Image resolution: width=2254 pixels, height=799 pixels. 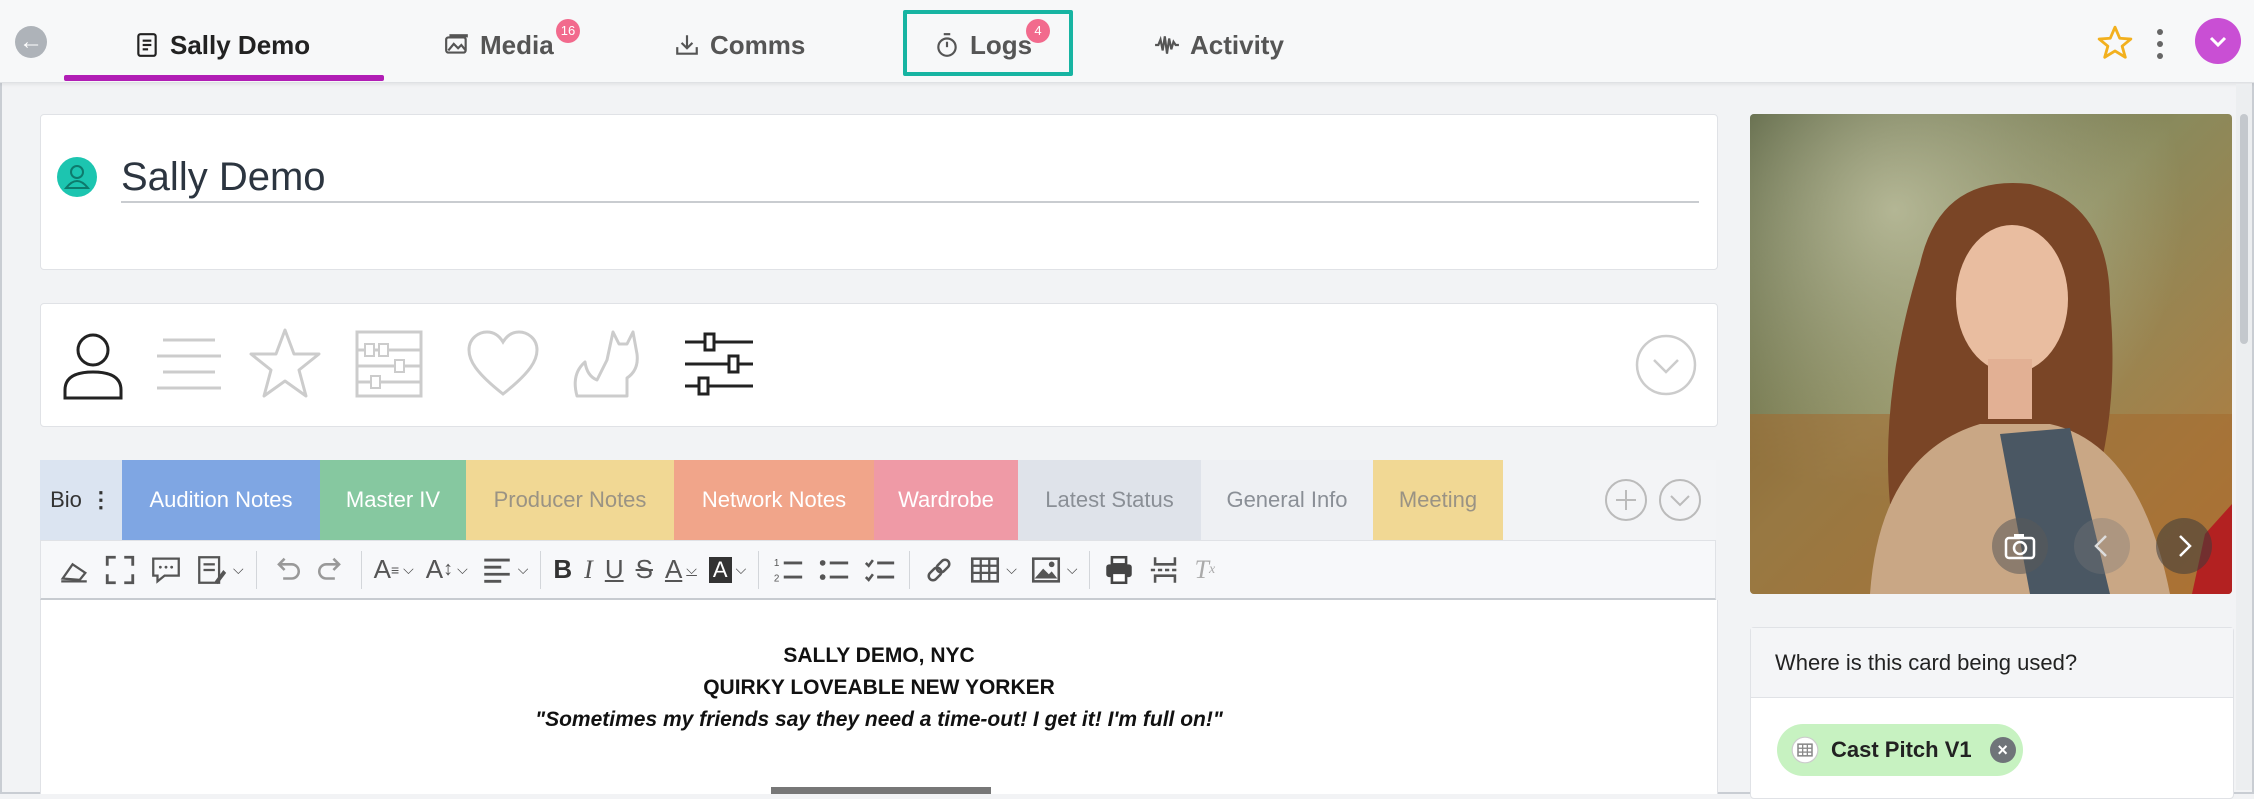 I want to click on italic-icon: I, so click(x=588, y=570).